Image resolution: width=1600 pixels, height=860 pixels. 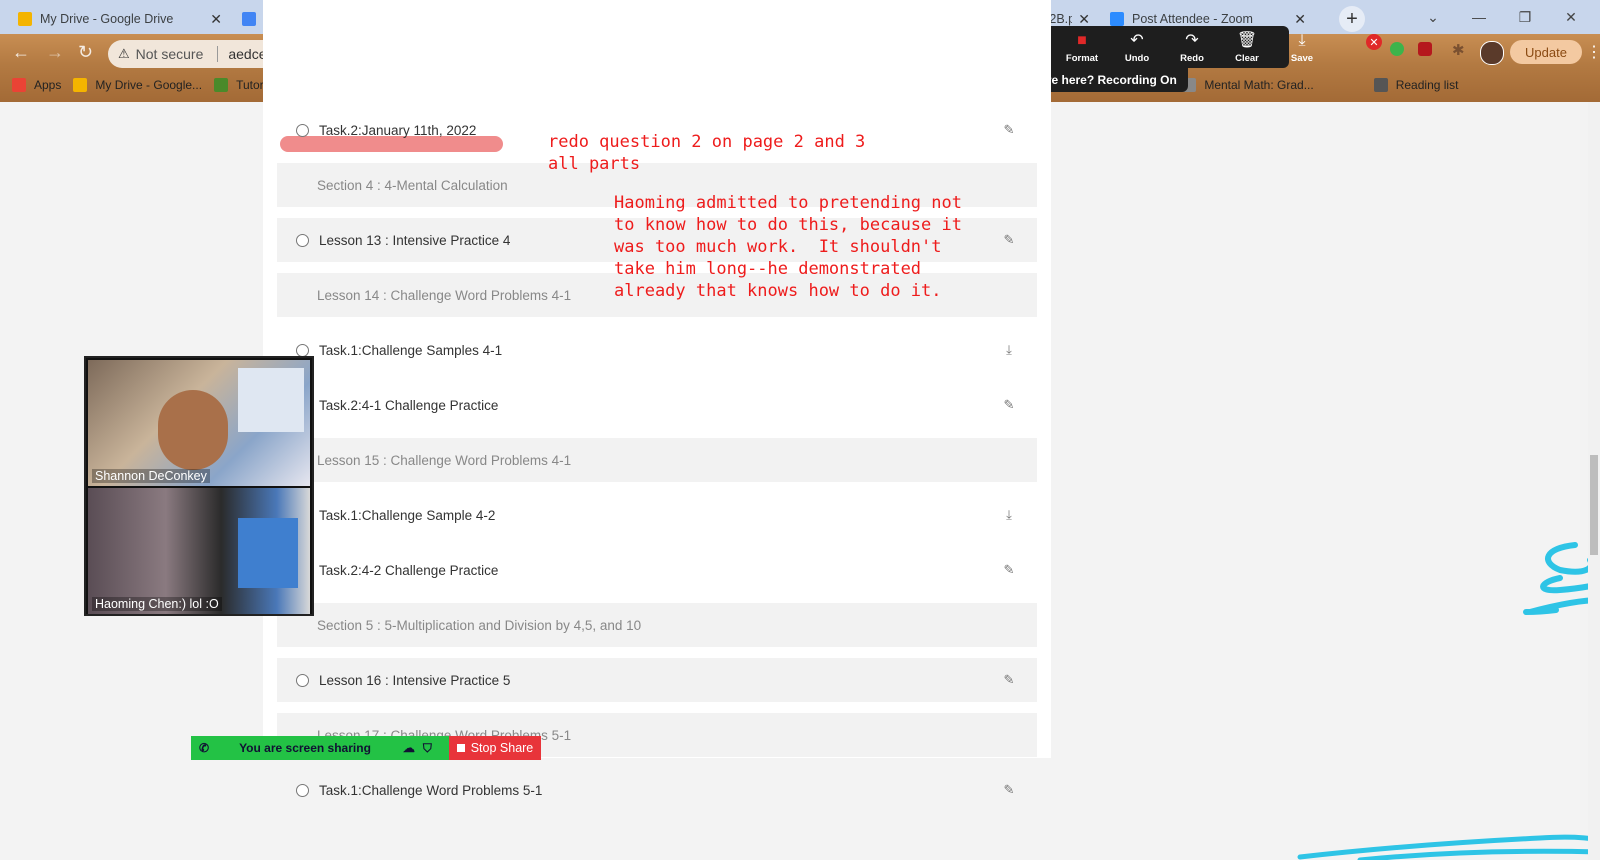 I want to click on screen-share-bar: ✆ You are screen sharing ☁ ⛉ Stop Share, so click(x=366, y=748).